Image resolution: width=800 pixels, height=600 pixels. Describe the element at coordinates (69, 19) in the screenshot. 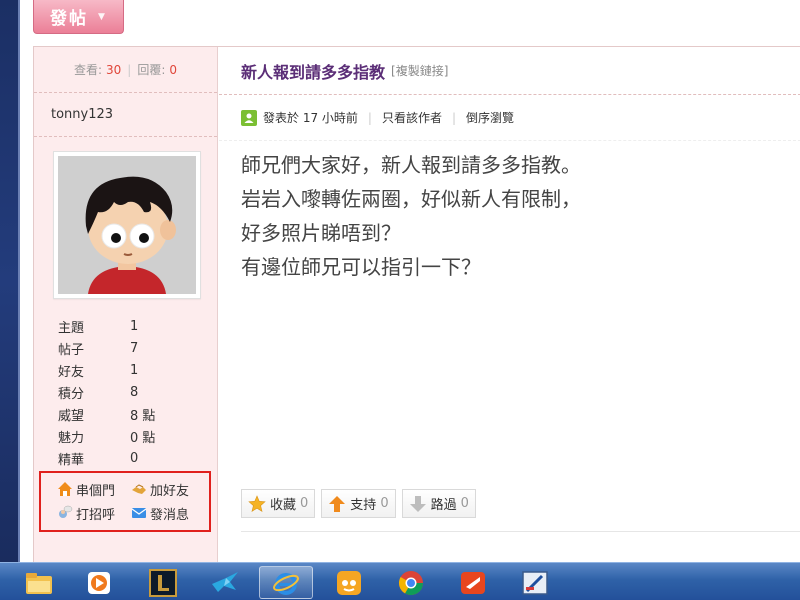

I see `new-post-label: 發帖` at that location.